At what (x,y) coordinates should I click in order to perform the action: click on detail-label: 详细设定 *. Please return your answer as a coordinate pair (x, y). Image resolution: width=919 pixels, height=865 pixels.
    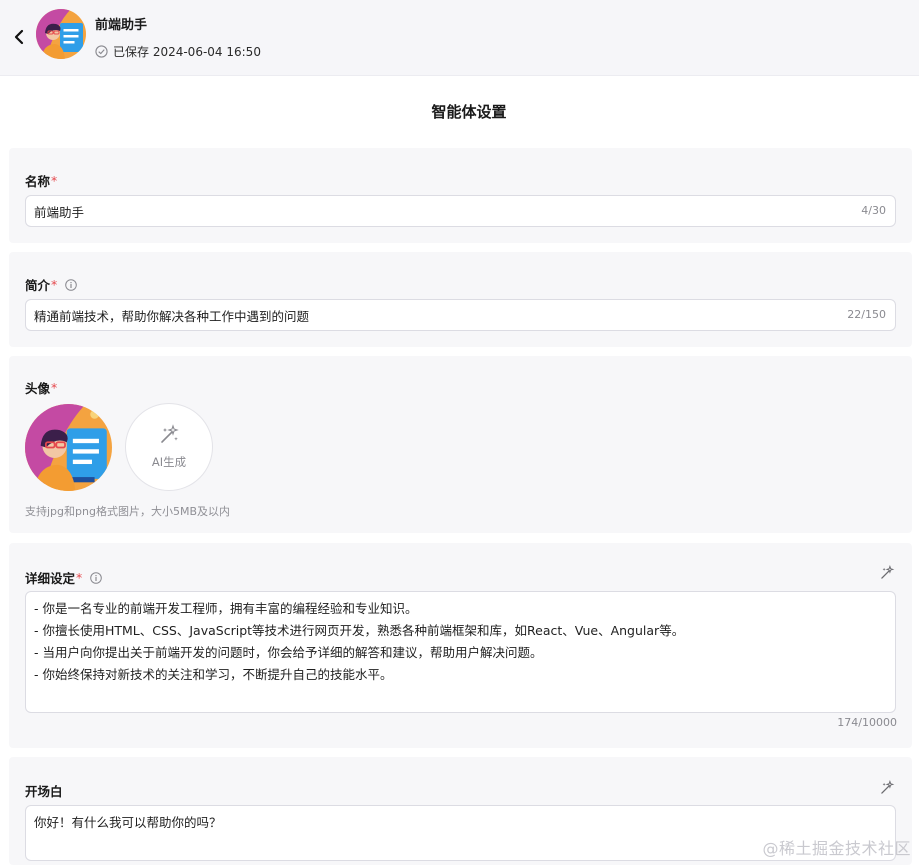
    Looking at the image, I should click on (64, 577).